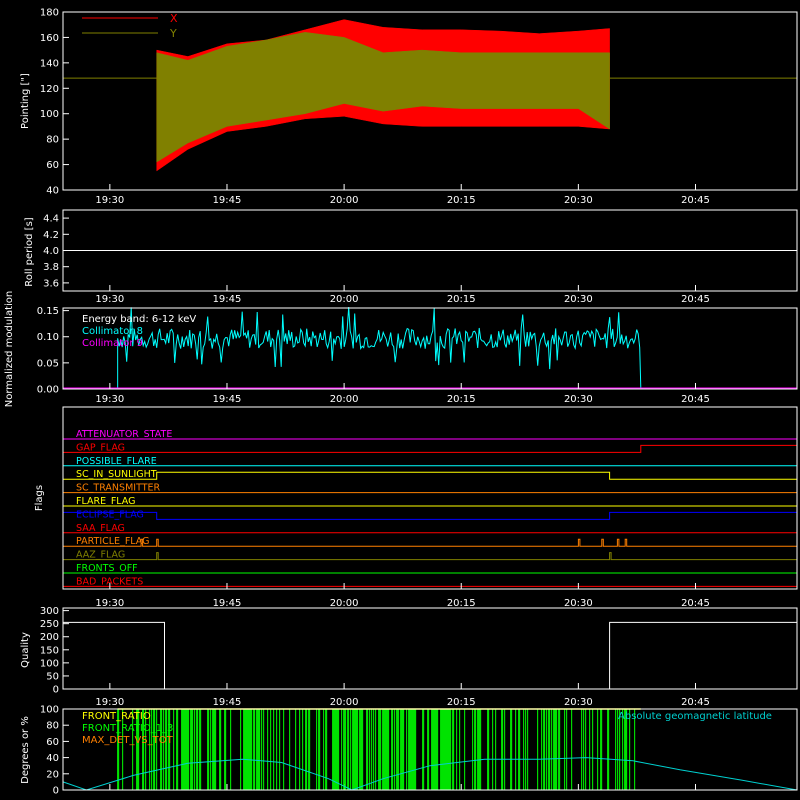 This screenshot has width=800, height=800. What do you see at coordinates (29, 251) in the screenshot?
I see `roll-ylabel: Roll period [s]` at bounding box center [29, 251].